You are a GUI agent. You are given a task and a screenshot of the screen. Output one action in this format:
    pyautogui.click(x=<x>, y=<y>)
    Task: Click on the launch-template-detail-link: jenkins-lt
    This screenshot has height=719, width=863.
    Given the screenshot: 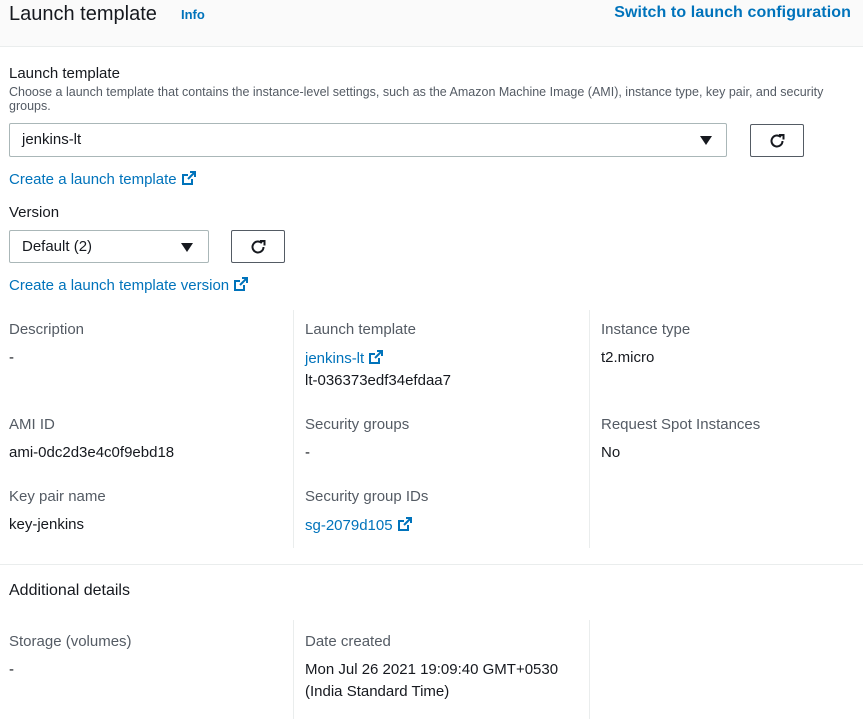 What is the action you would take?
    pyautogui.click(x=344, y=358)
    